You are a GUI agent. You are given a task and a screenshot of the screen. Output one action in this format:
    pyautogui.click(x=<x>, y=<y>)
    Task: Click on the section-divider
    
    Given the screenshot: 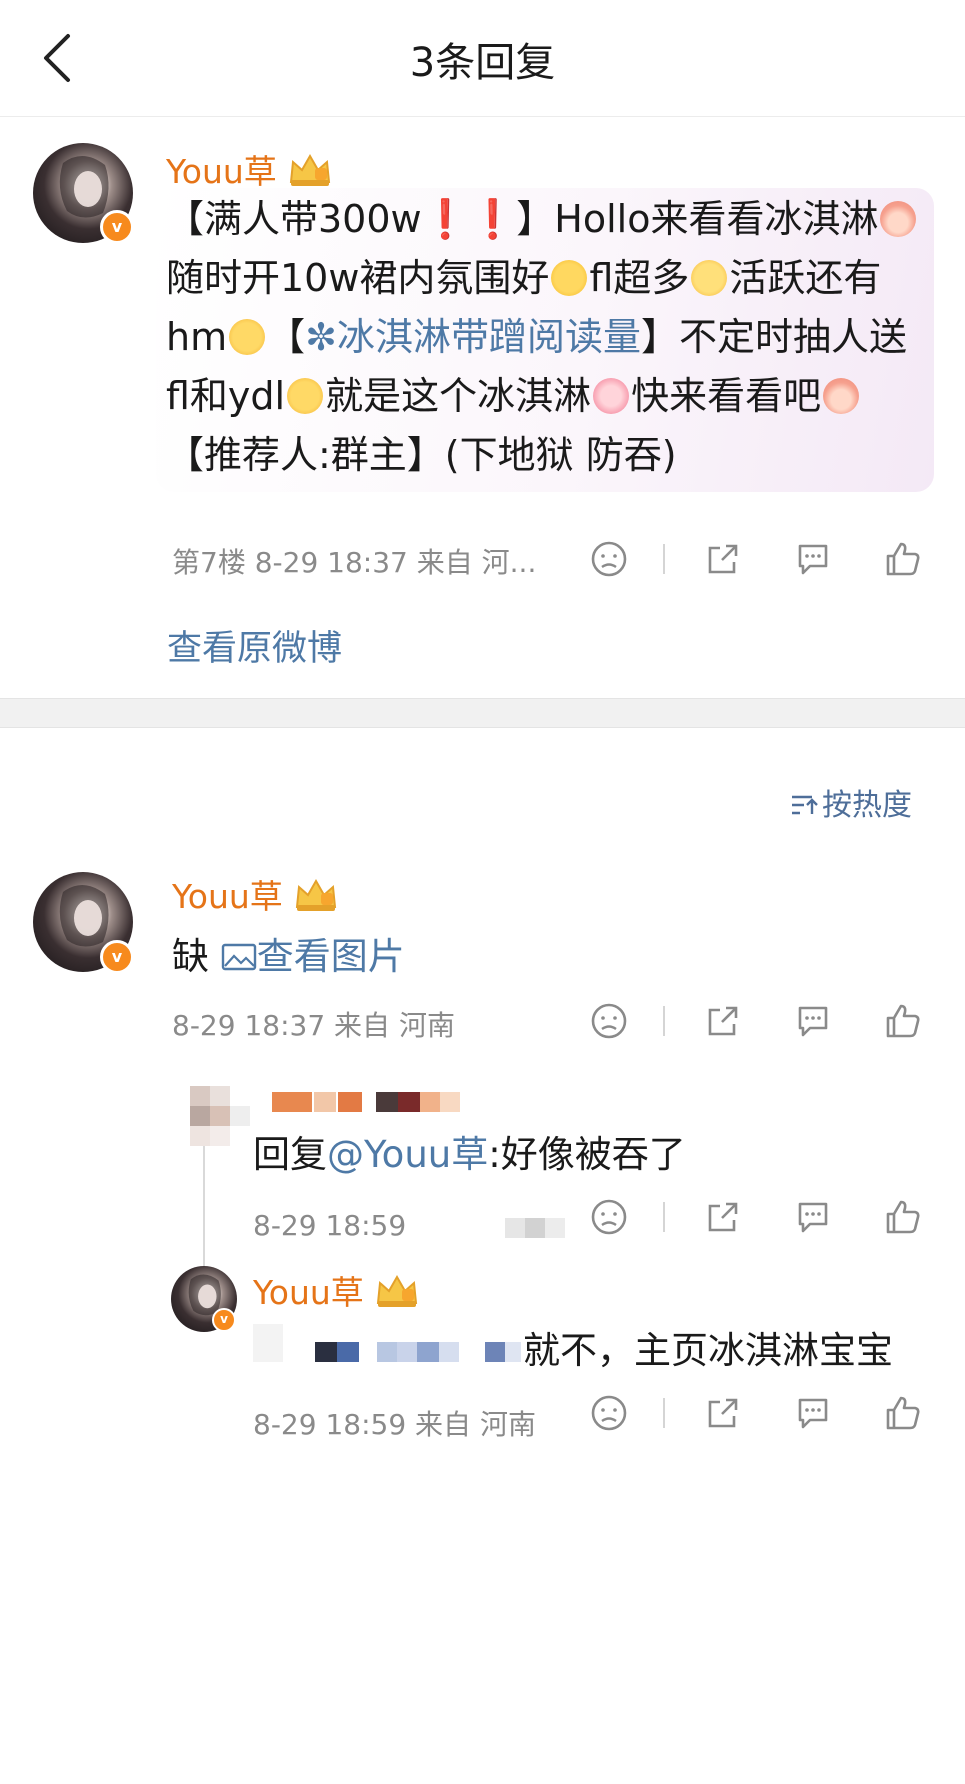 What is the action you would take?
    pyautogui.click(x=482, y=713)
    